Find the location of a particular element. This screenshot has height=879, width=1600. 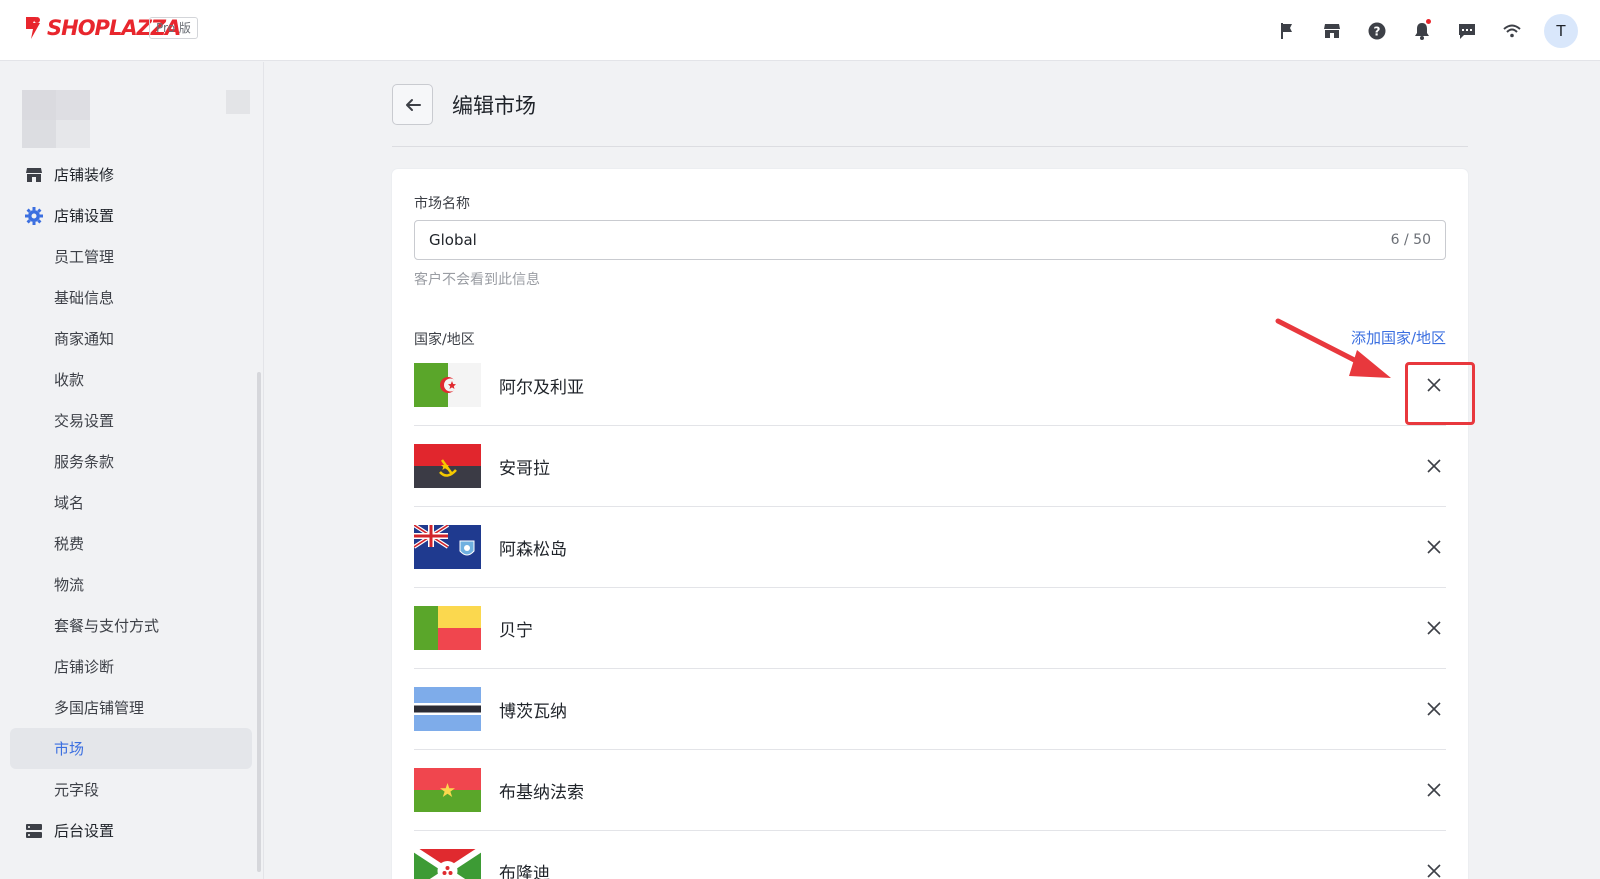

sidebar-item-label: 员工管理 is located at coordinates (84, 257).